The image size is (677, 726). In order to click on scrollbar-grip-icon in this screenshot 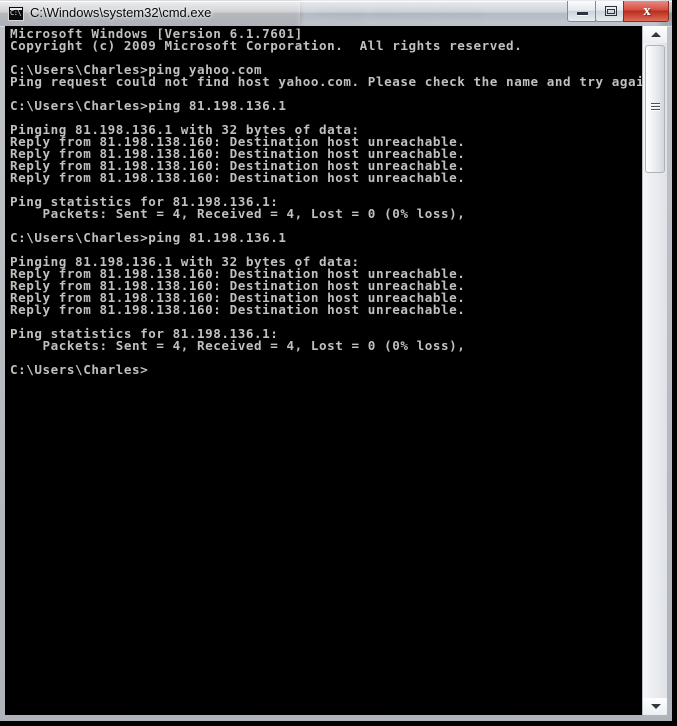, I will do `click(655, 107)`.